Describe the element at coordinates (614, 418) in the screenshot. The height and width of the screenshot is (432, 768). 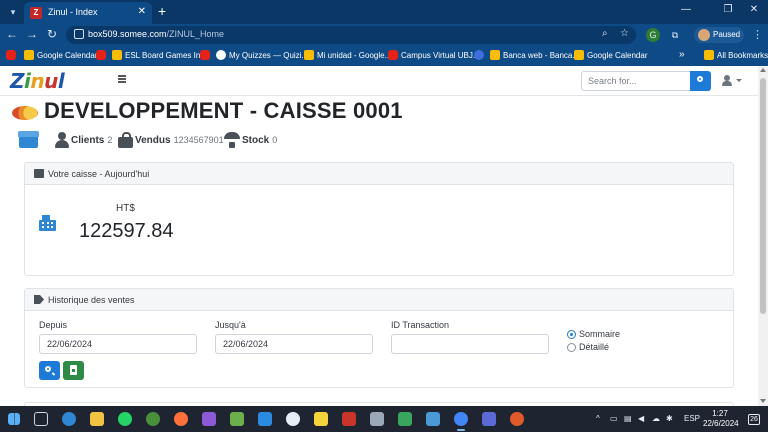
I see `battery-icon: ▭` at that location.